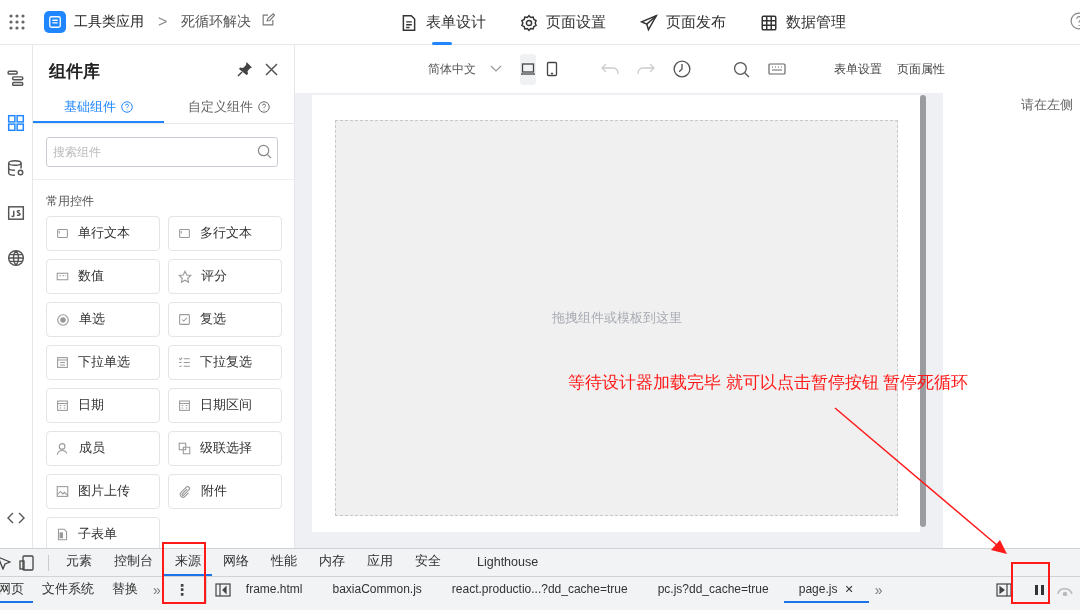  What do you see at coordinates (133, 562) in the screenshot?
I see `devtools-tab: 控制台` at bounding box center [133, 562].